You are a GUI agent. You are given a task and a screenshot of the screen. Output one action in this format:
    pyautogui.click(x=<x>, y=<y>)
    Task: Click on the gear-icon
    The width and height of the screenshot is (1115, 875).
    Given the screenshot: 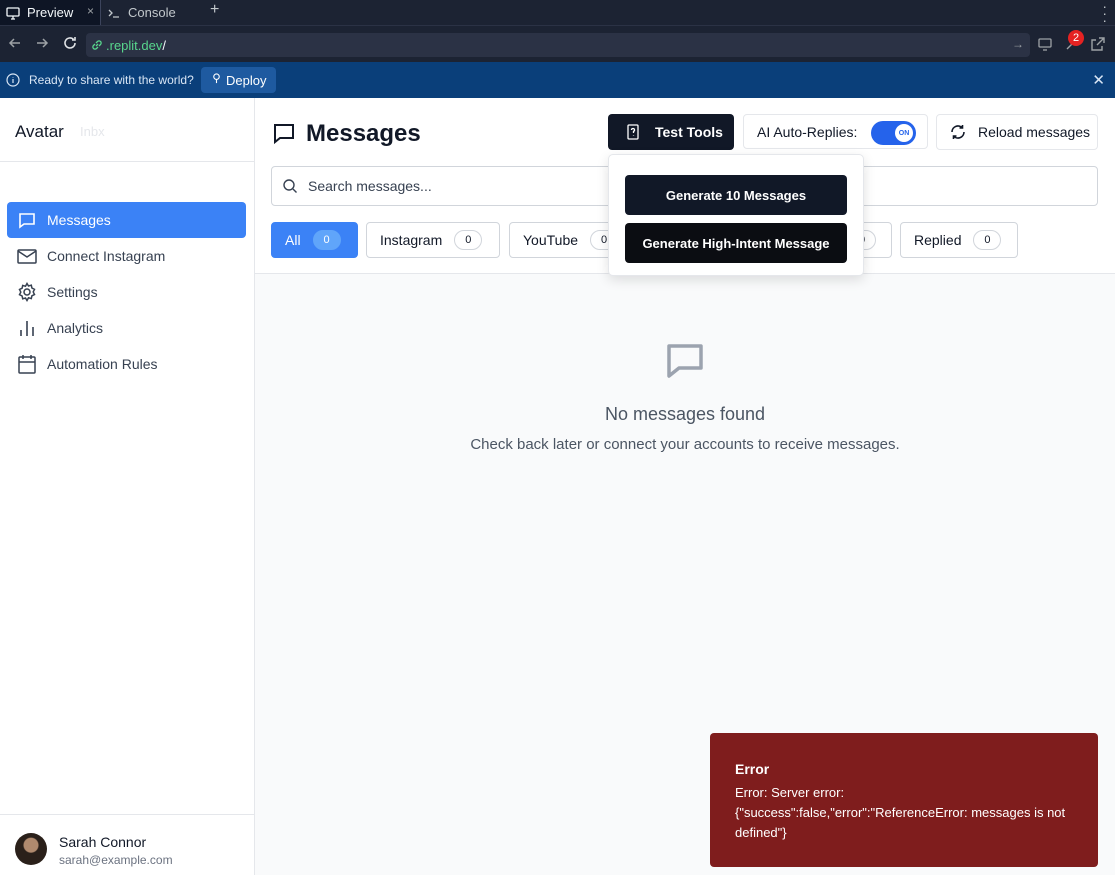 What is the action you would take?
    pyautogui.click(x=27, y=292)
    